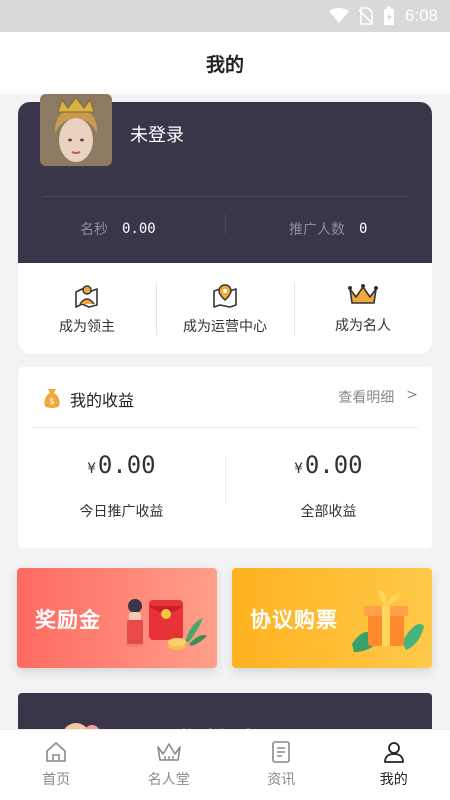 The width and height of the screenshot is (450, 800). I want to click on become-operation-center-button: 成为运营中心, so click(225, 308).